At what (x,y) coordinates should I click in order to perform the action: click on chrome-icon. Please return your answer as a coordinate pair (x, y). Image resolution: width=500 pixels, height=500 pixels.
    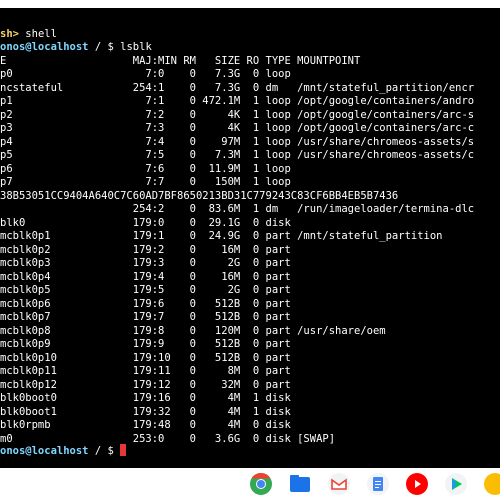
    Looking at the image, I should click on (261, 484).